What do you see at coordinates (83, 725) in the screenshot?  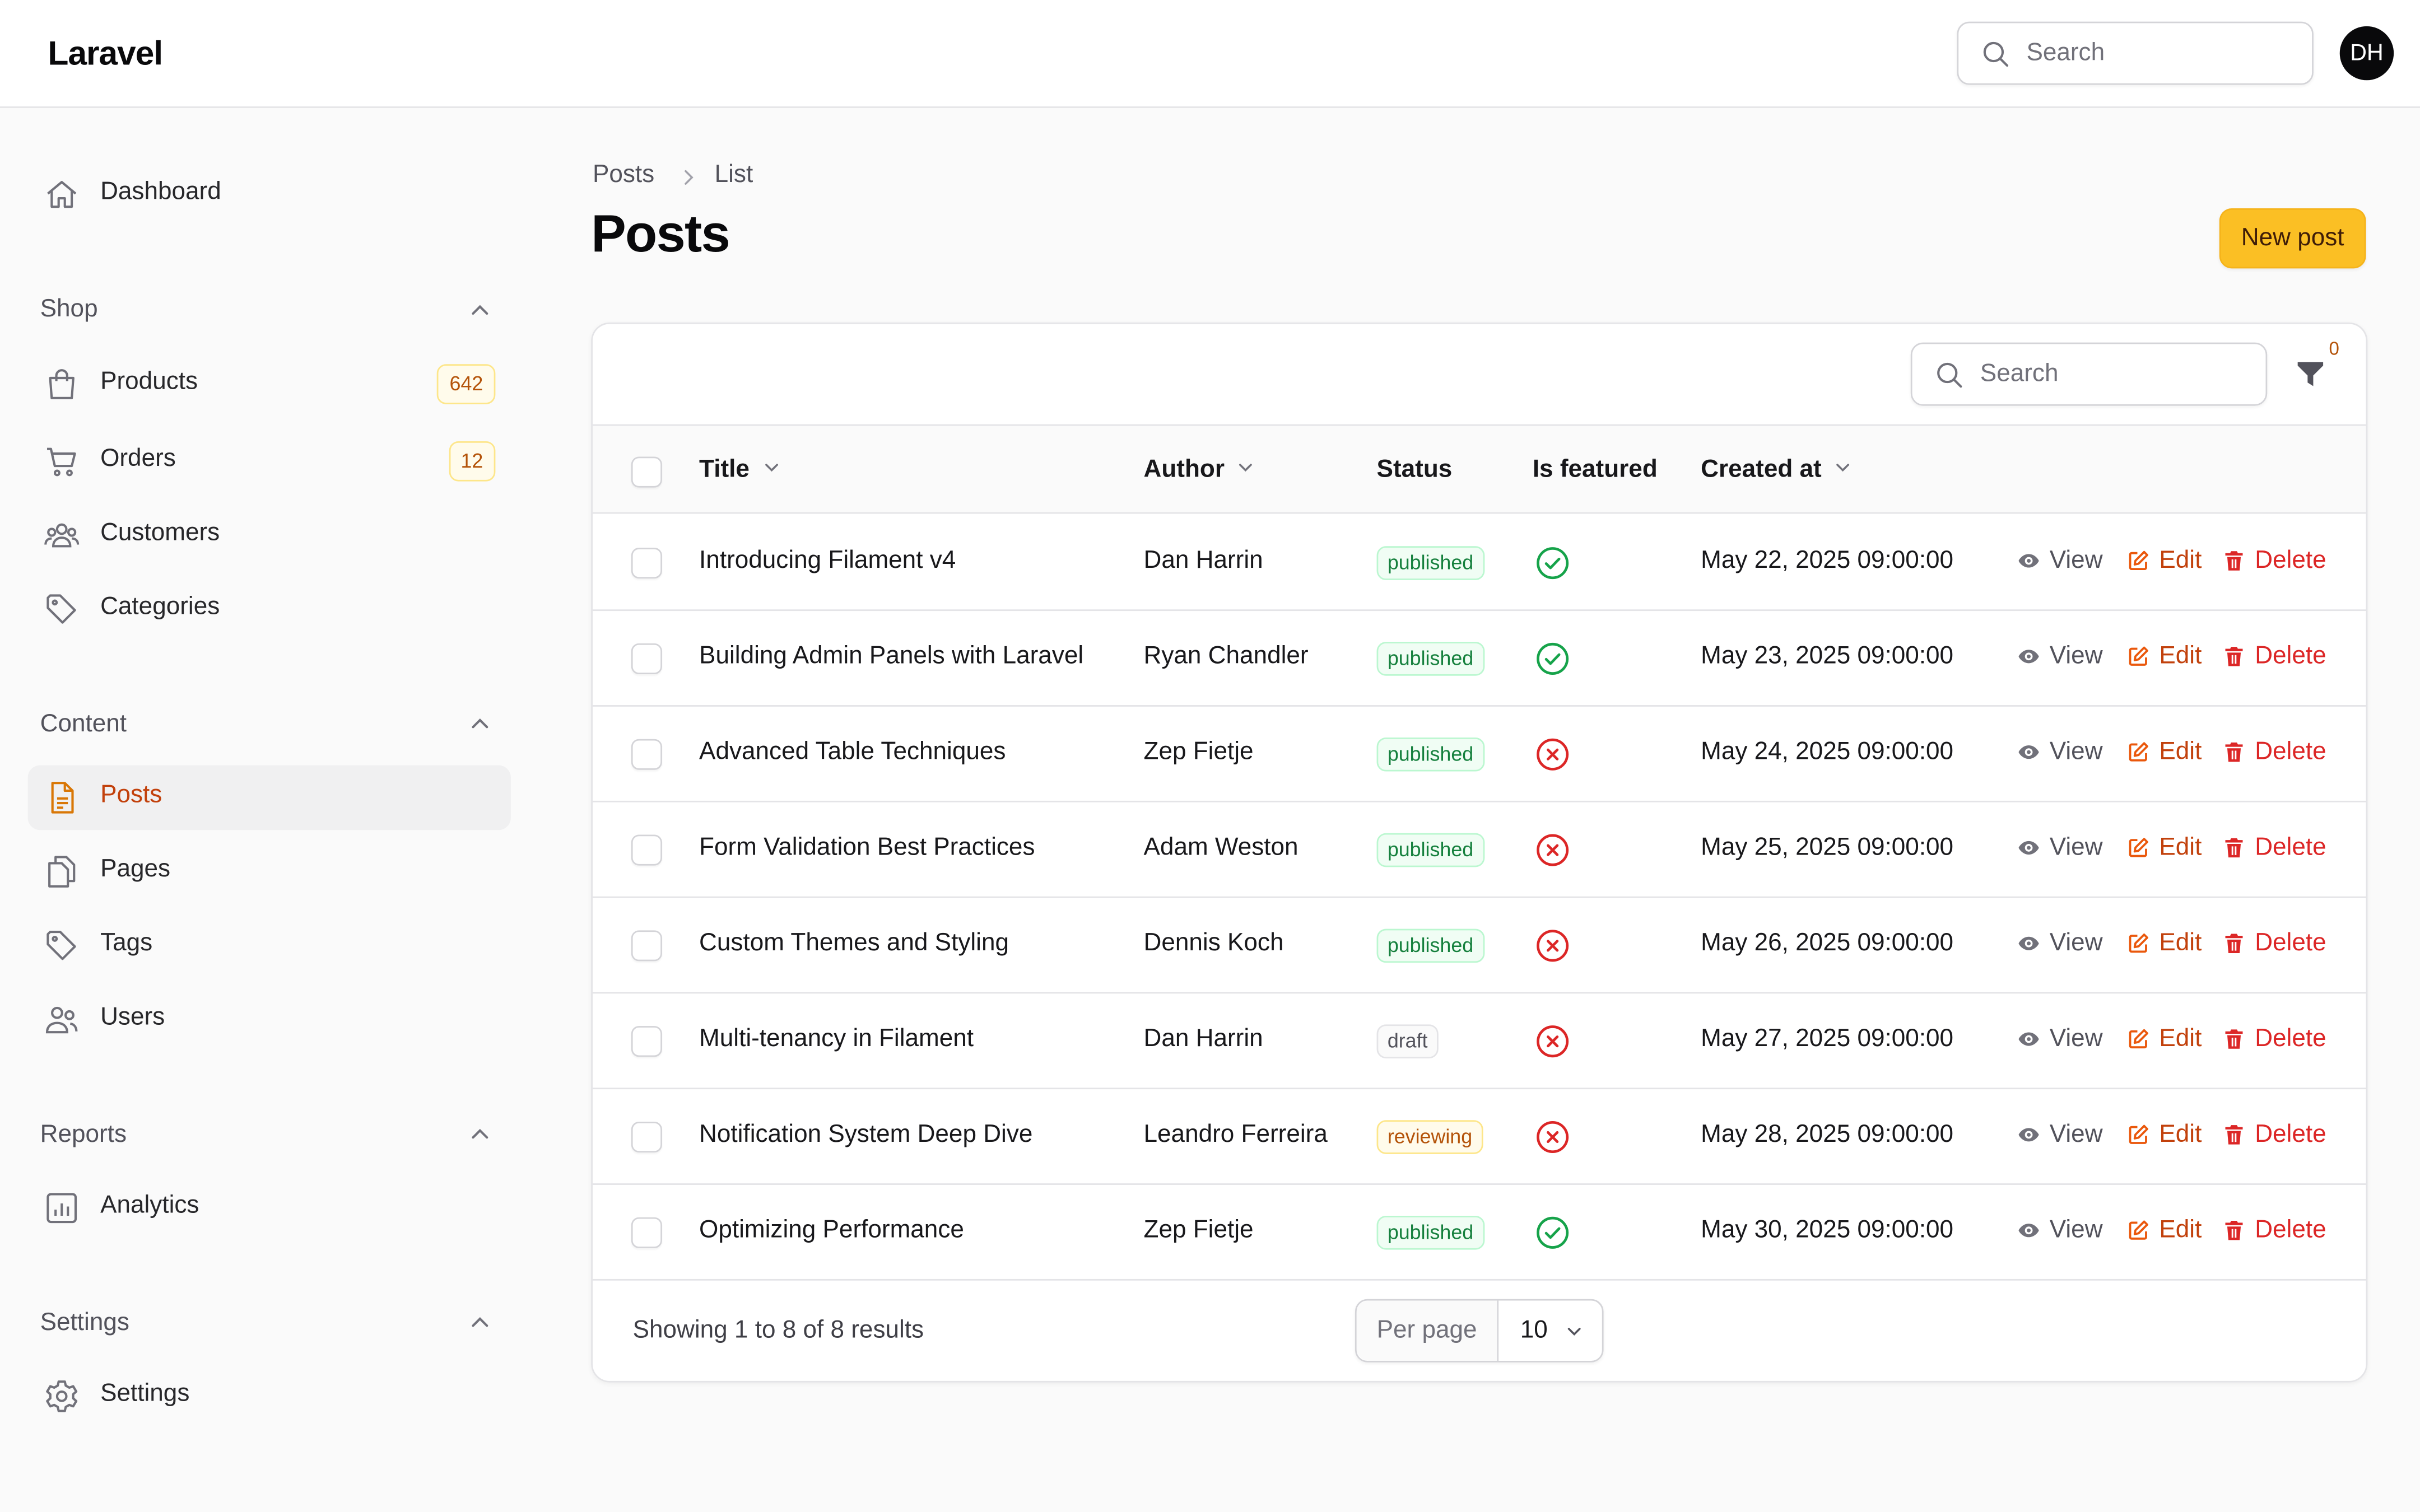 I see `nav-group-content-title: Content` at bounding box center [83, 725].